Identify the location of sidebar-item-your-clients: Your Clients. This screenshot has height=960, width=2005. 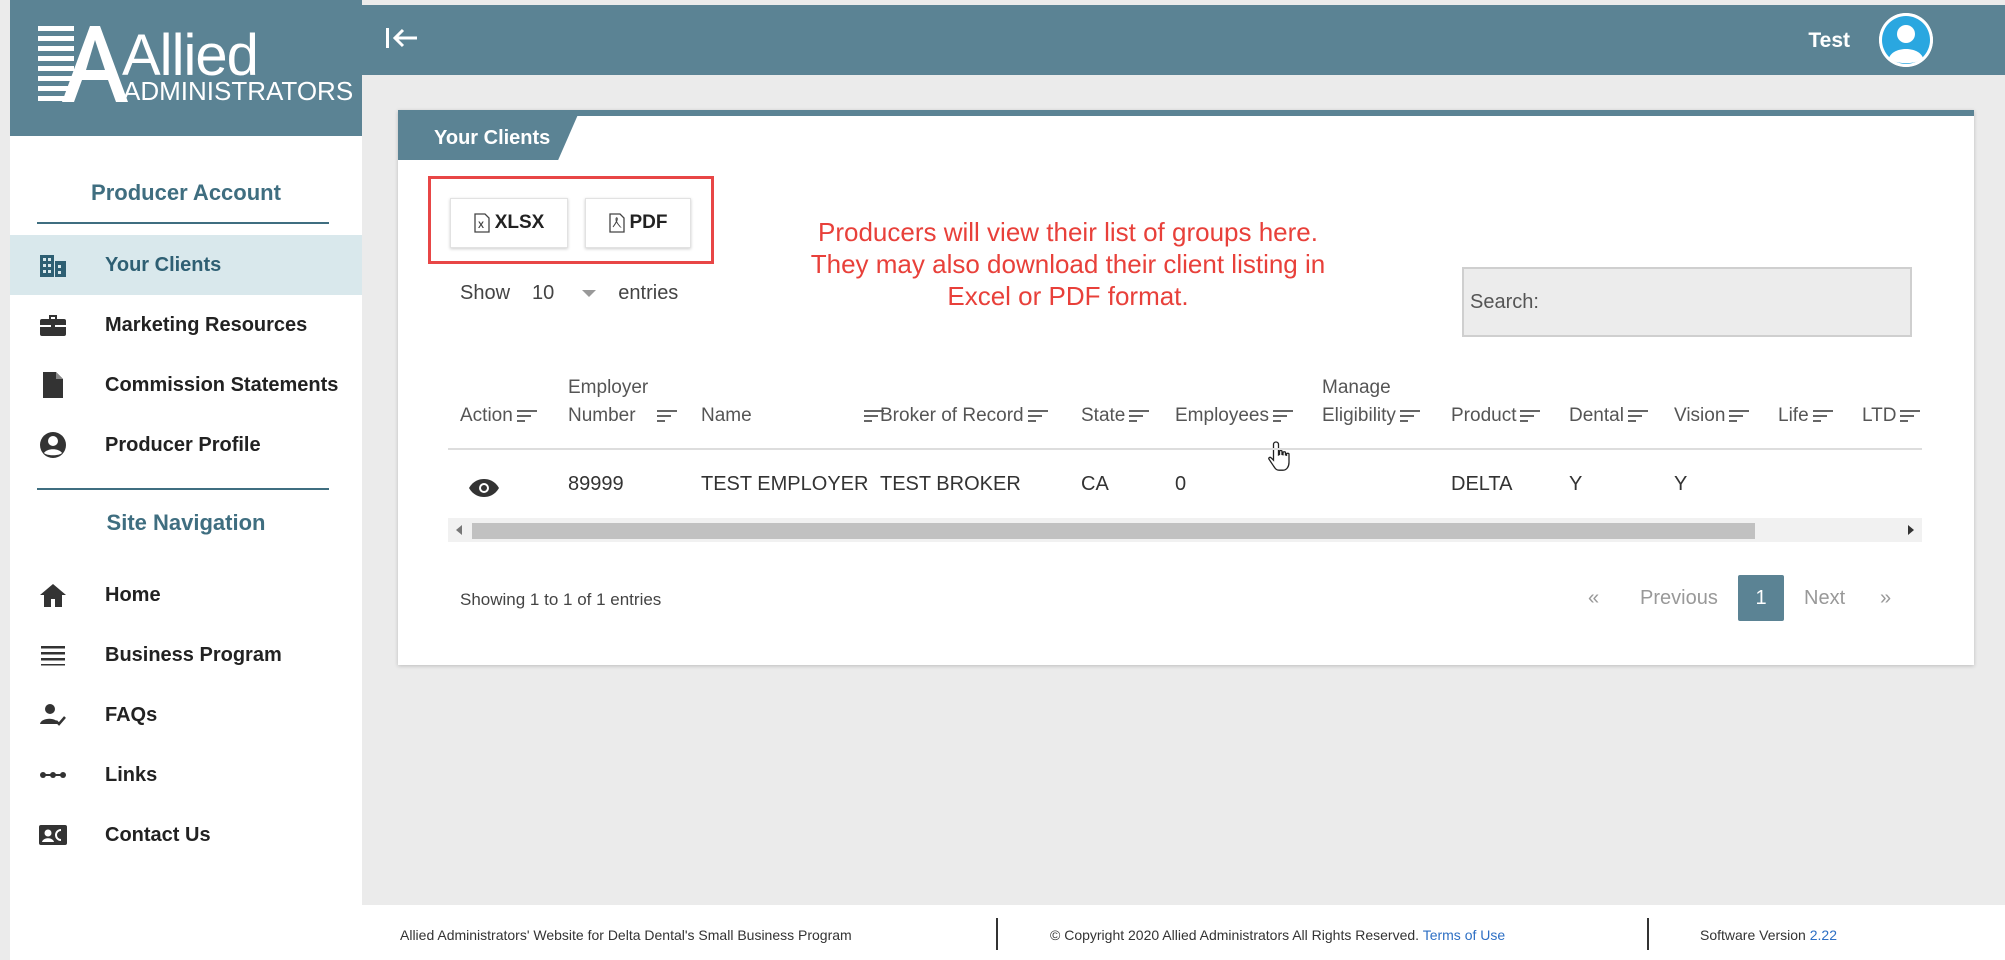
(186, 265).